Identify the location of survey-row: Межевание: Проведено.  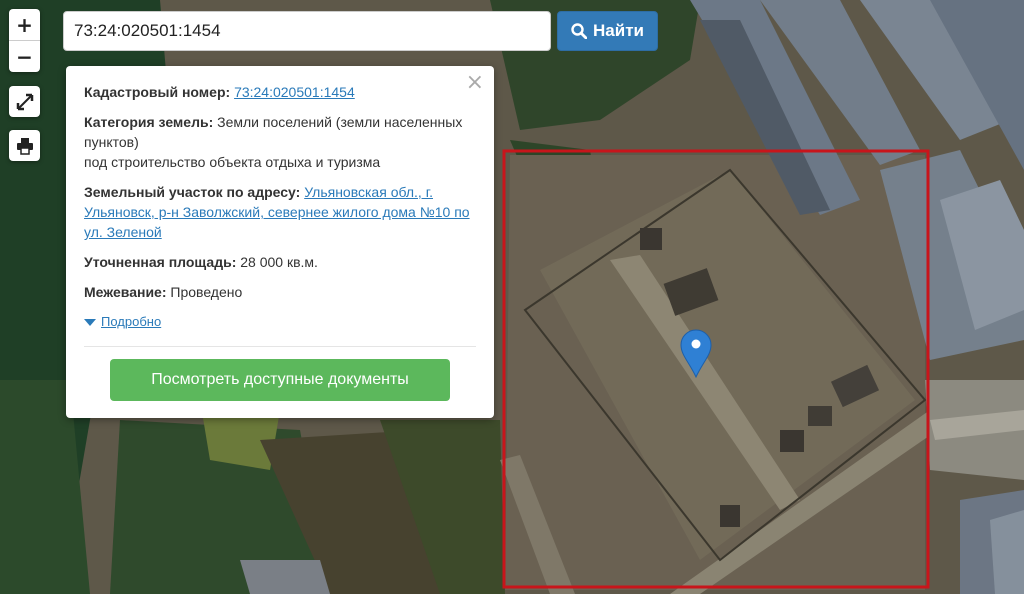
(280, 292).